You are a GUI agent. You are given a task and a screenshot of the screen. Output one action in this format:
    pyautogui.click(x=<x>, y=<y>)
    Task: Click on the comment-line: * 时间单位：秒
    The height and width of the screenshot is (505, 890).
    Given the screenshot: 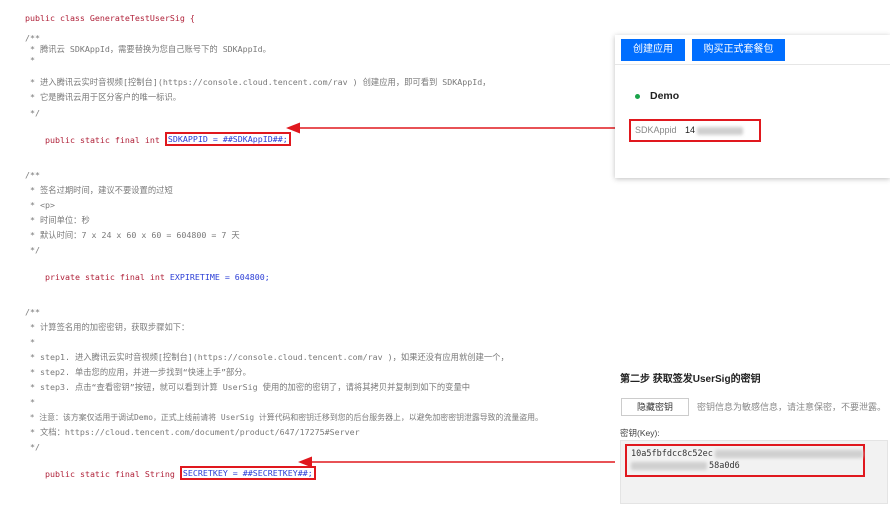 What is the action you would take?
    pyautogui.click(x=57, y=220)
    